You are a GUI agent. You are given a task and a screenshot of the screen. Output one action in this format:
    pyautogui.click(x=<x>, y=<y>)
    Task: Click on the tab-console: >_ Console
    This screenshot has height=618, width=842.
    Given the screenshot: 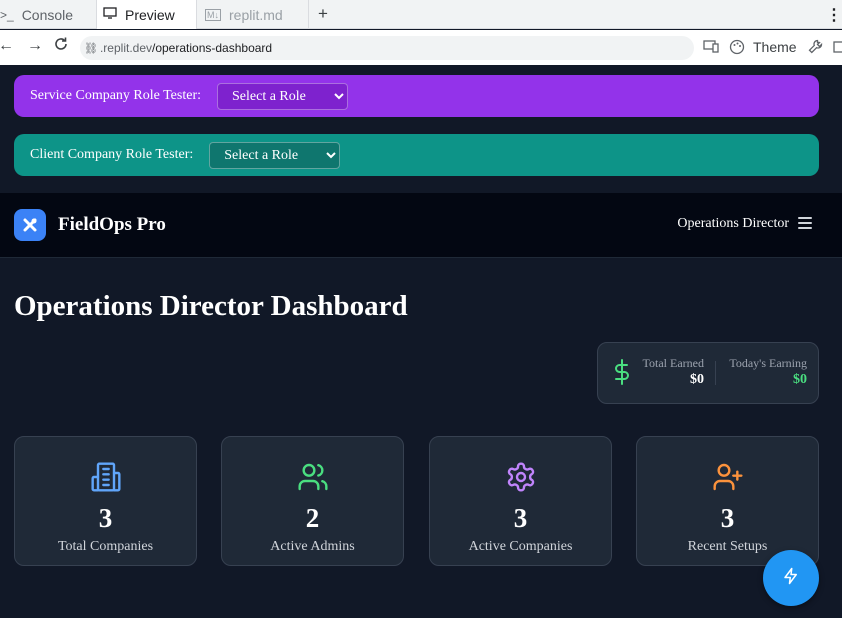 What is the action you would take?
    pyautogui.click(x=48, y=14)
    